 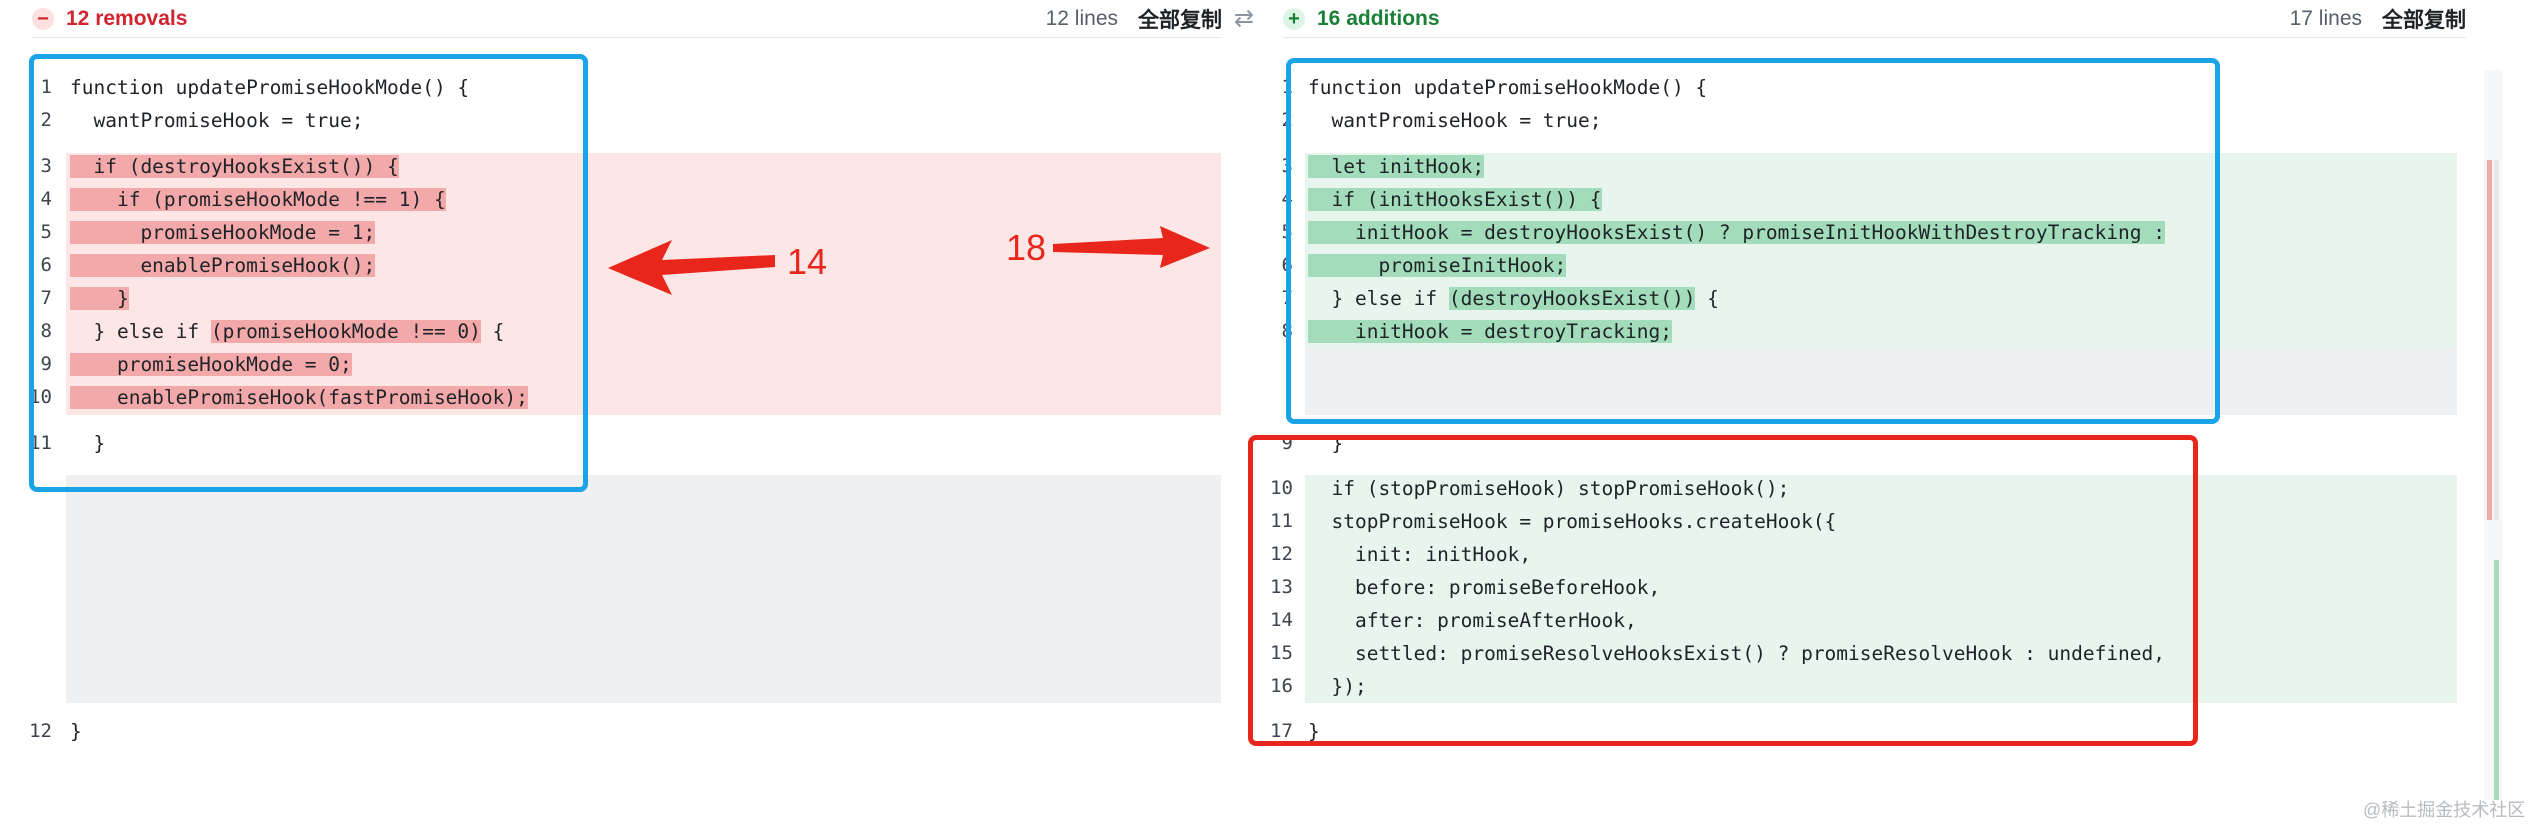 What do you see at coordinates (1131, 247) in the screenshot?
I see `right-arrow-icon` at bounding box center [1131, 247].